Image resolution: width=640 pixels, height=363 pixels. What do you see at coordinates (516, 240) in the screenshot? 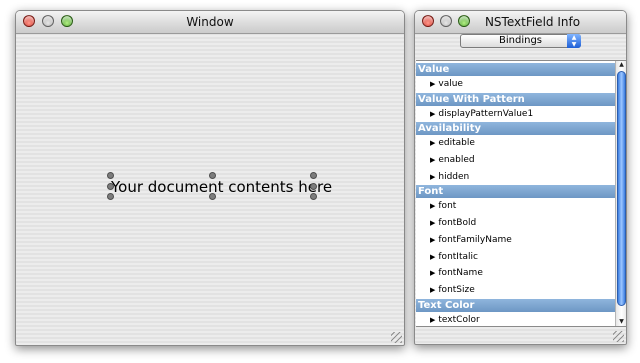
I see `binding-row: ▶ fontFamilyName` at bounding box center [516, 240].